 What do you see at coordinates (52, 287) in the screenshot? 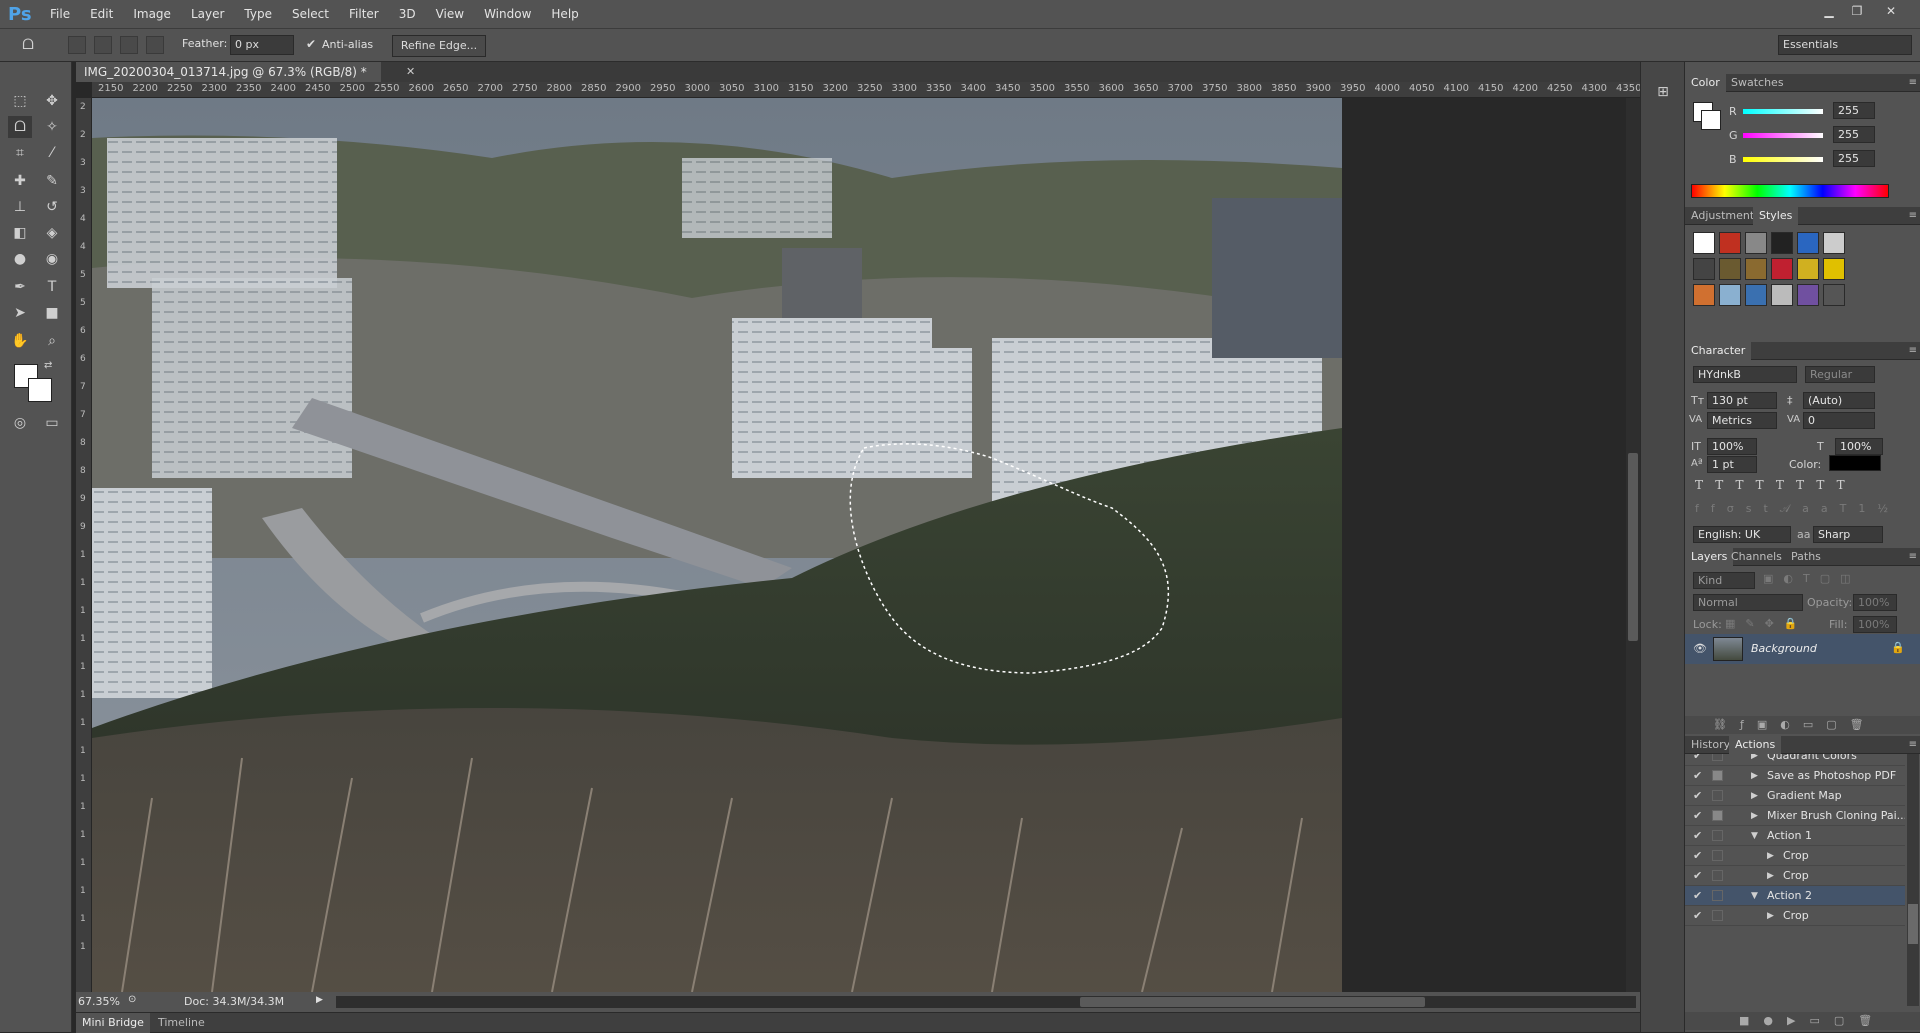
I see `type-tool-icon: T` at bounding box center [52, 287].